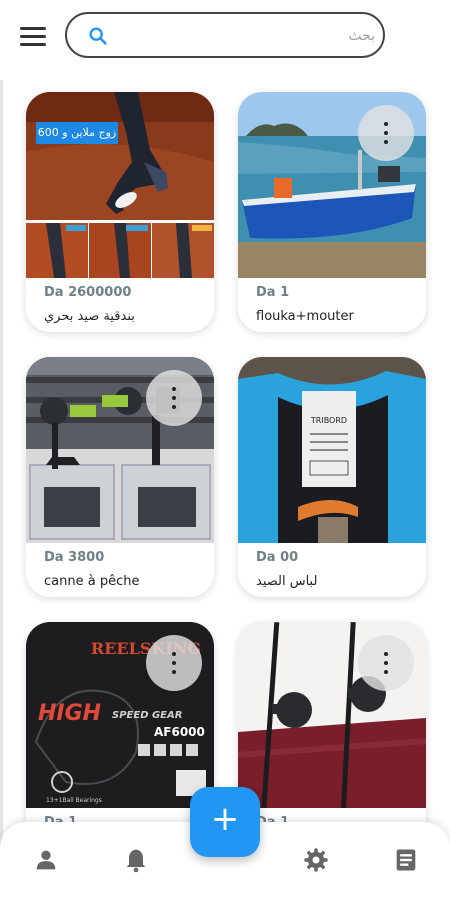 The height and width of the screenshot is (900, 450). What do you see at coordinates (33, 38) in the screenshot?
I see `menu-icon` at bounding box center [33, 38].